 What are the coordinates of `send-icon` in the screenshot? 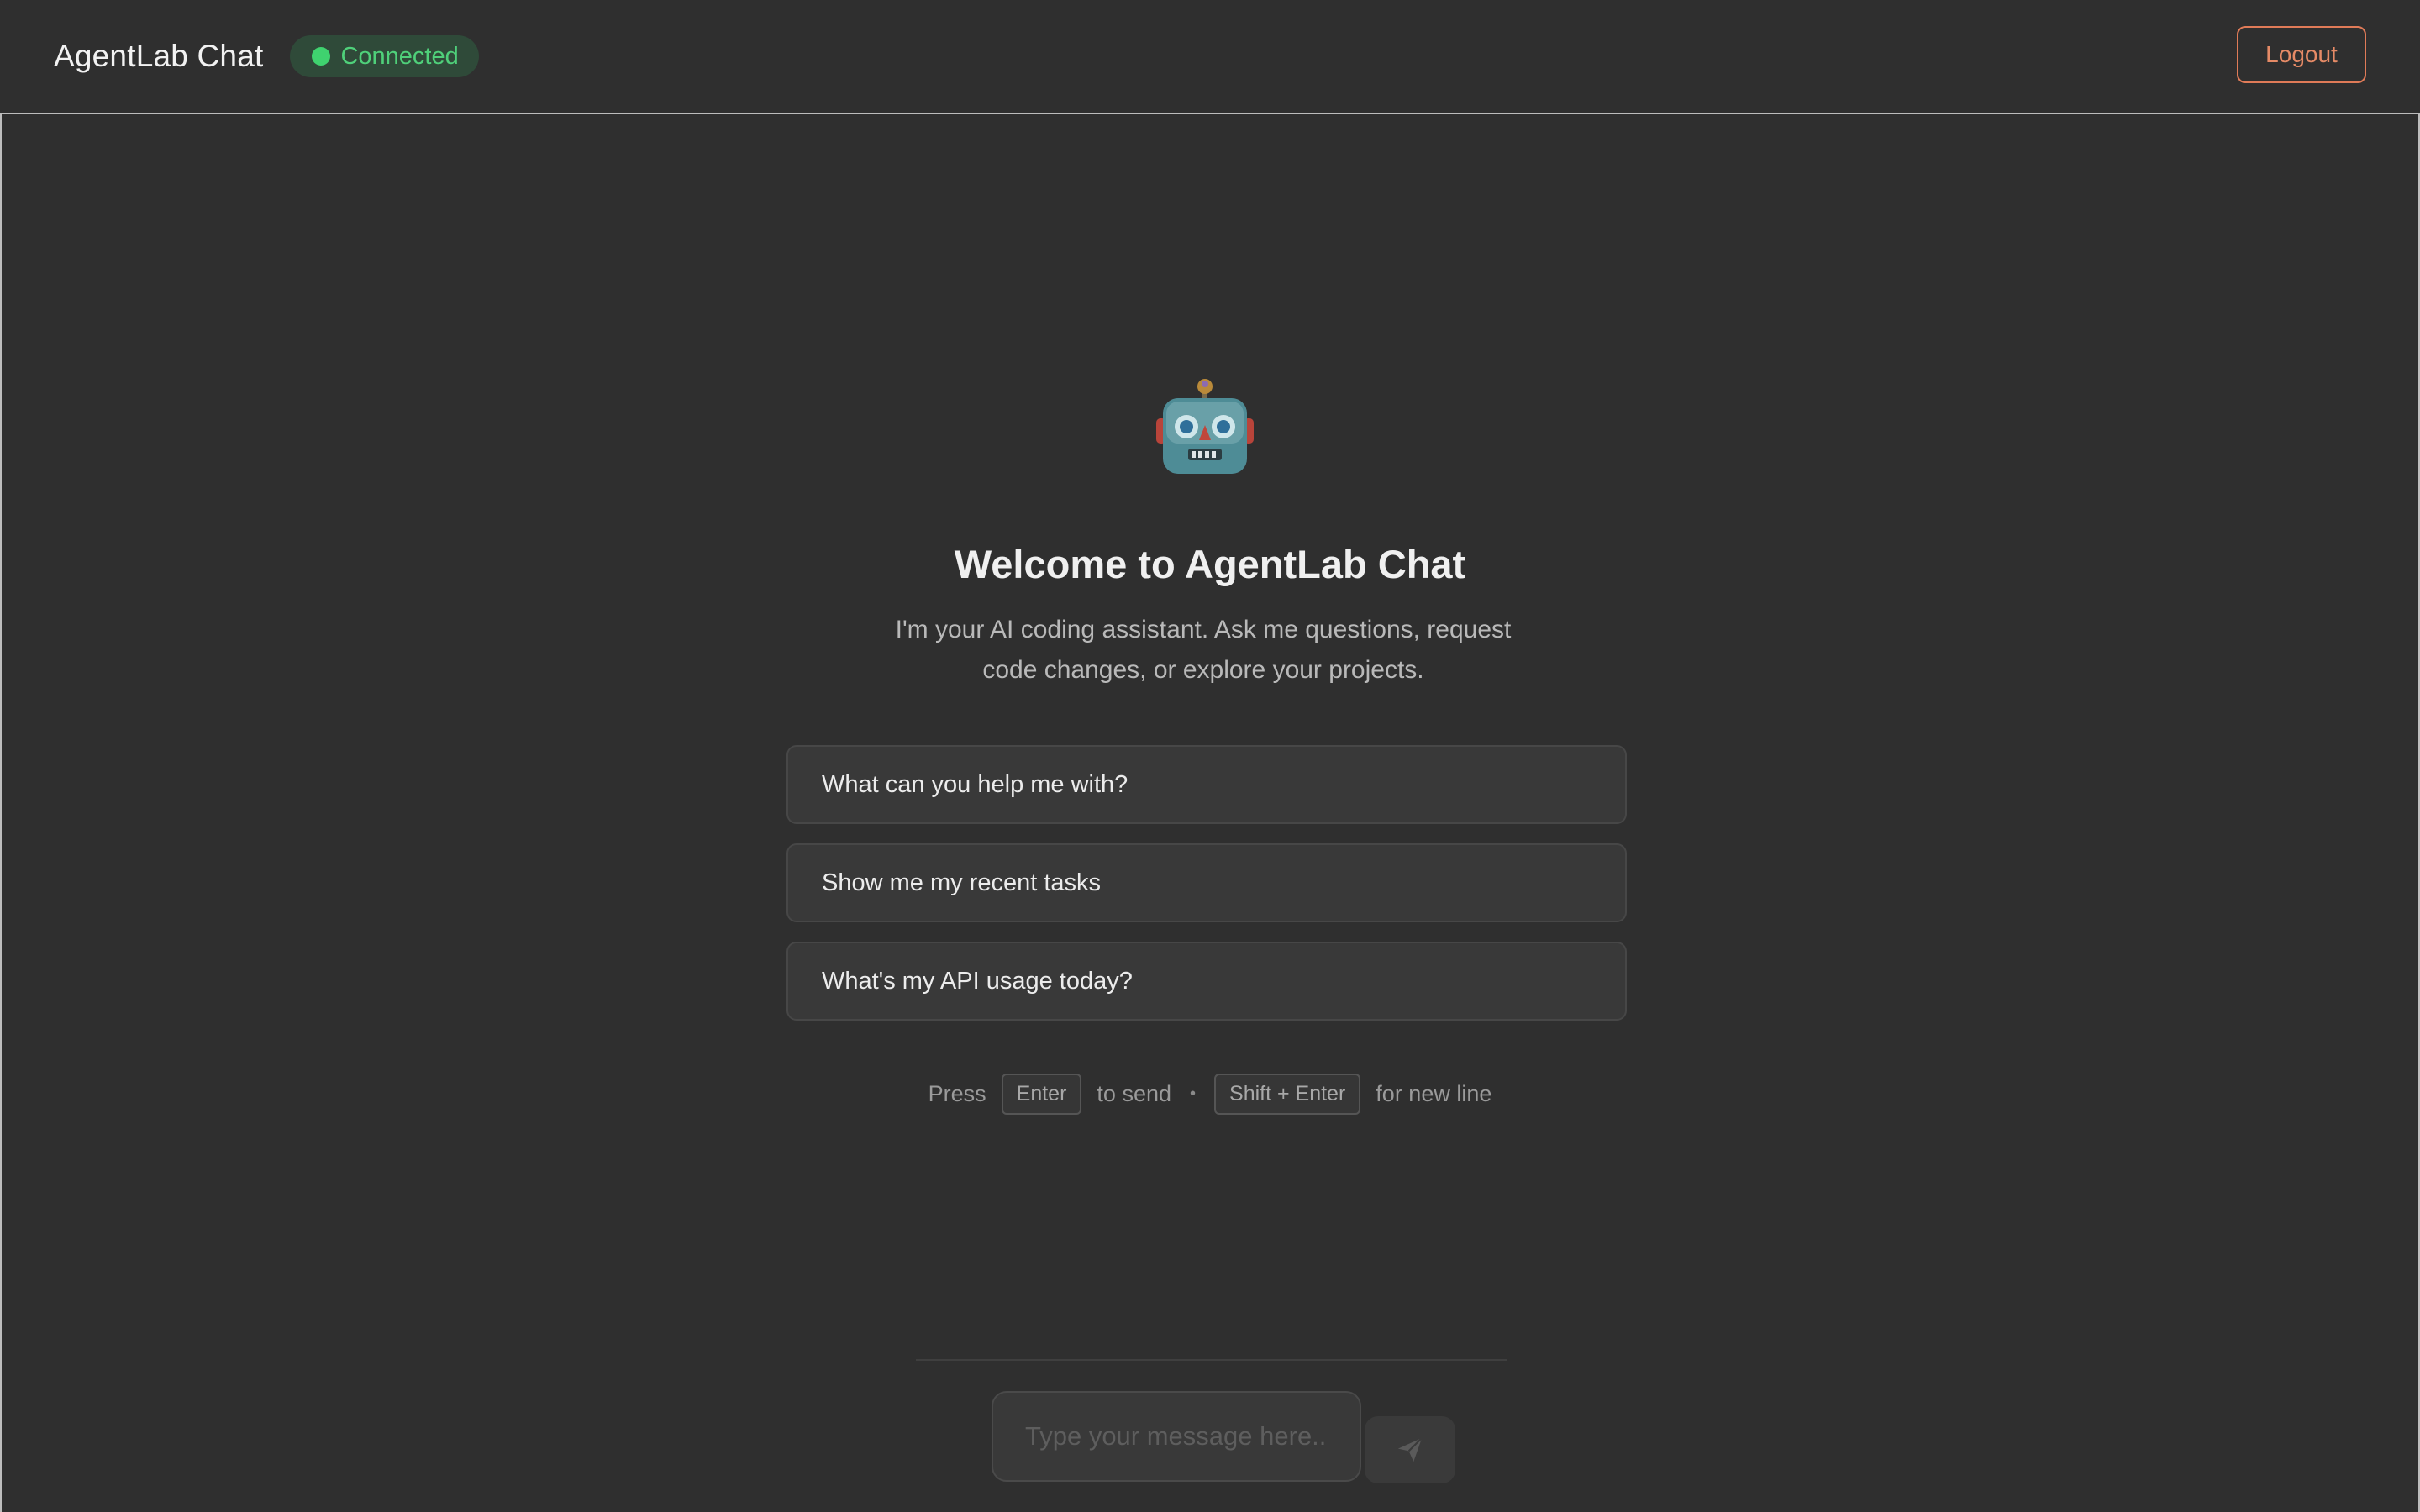 It's located at (1410, 1449).